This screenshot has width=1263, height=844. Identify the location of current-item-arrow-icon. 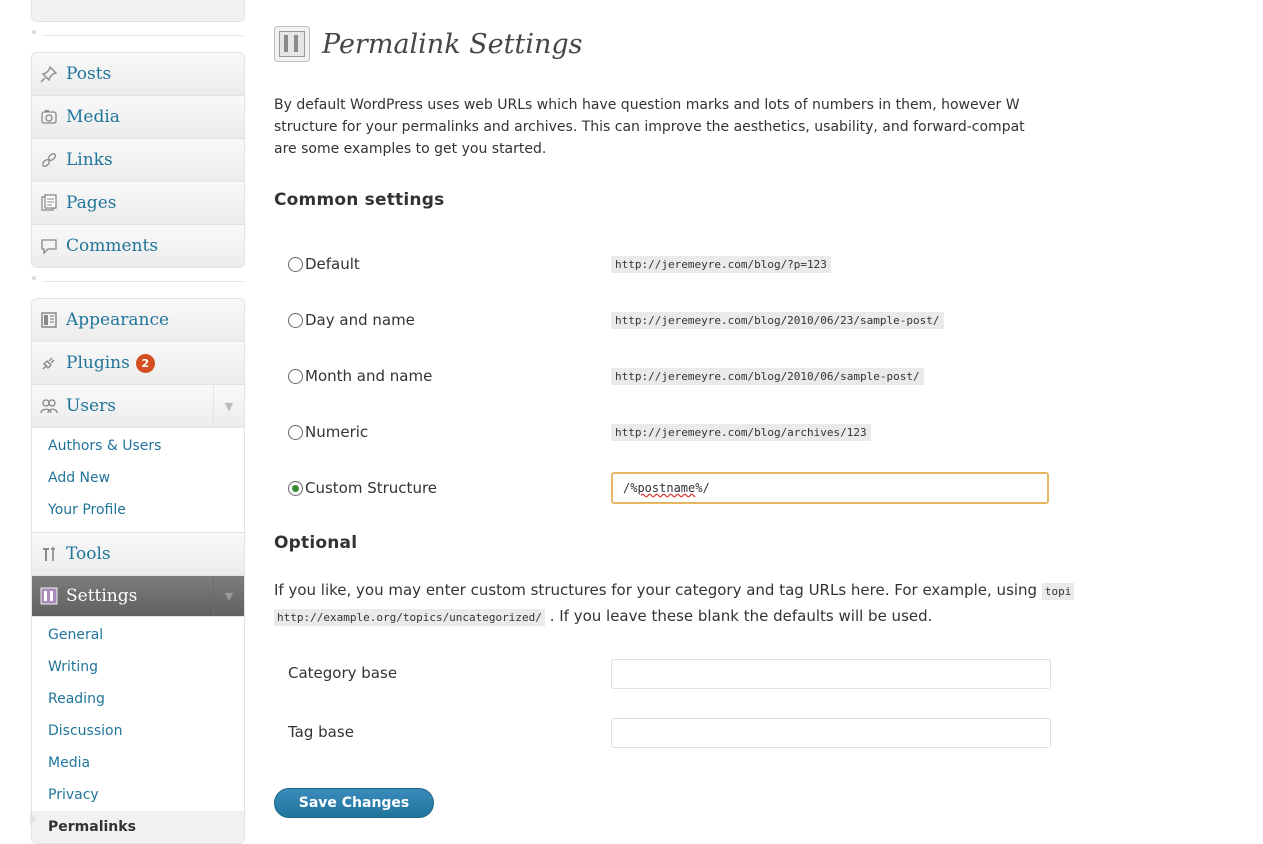
(33, 819).